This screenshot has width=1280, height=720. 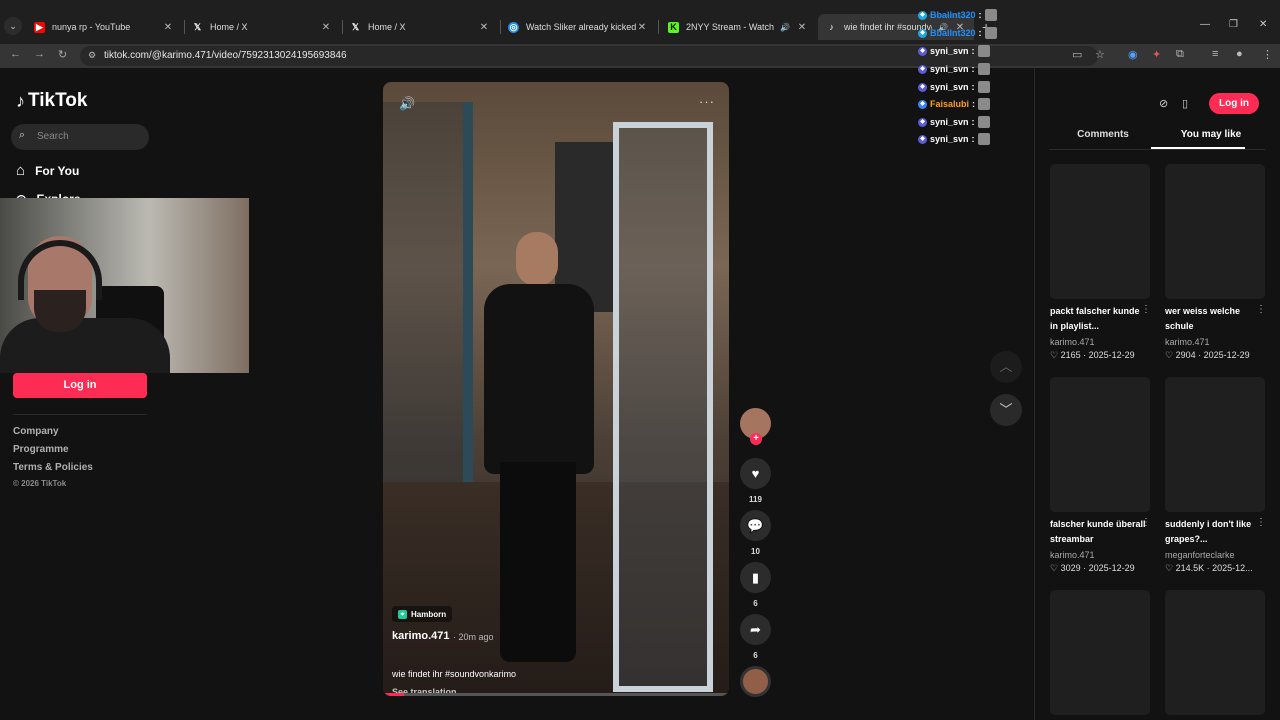 I want to click on chevron-up-icon: ︿, so click(x=1006, y=366).